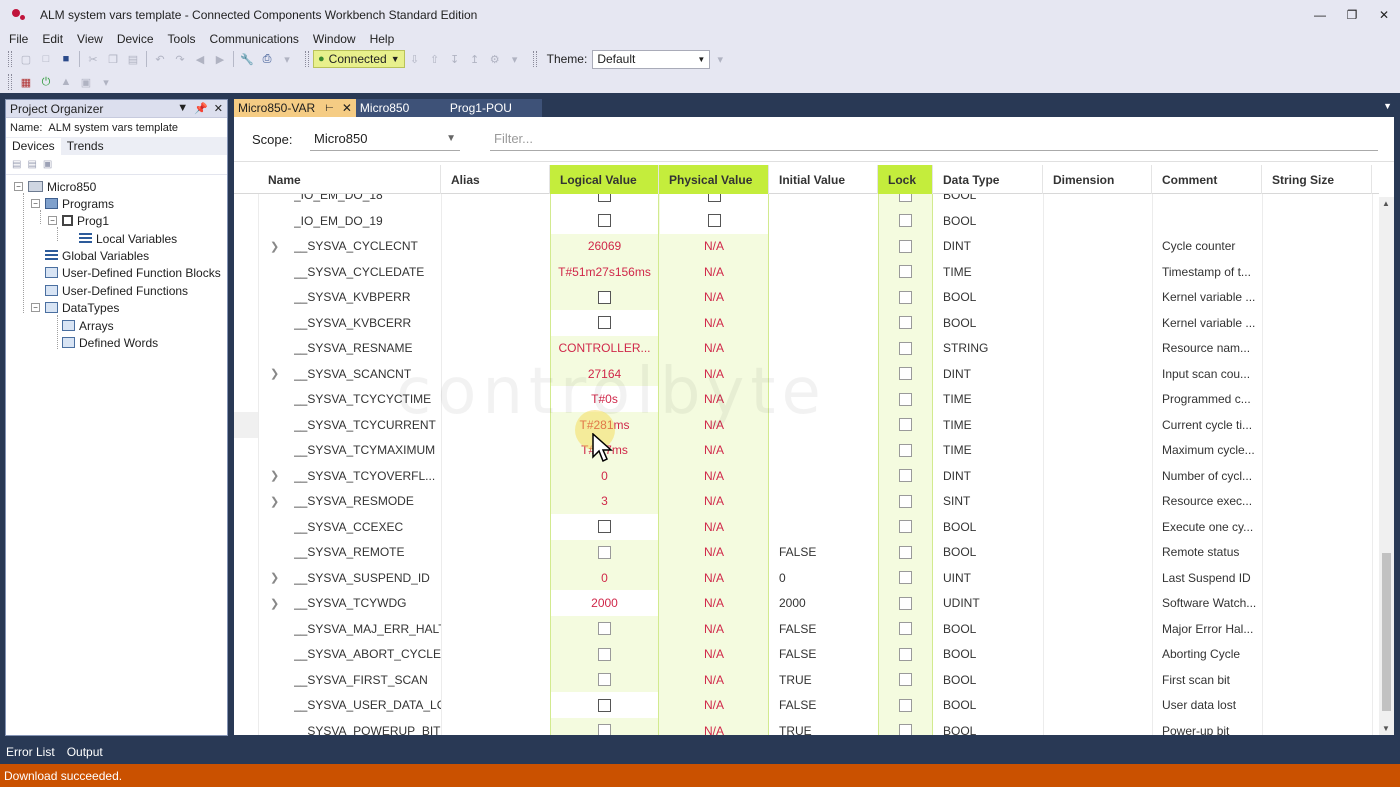  Describe the element at coordinates (475, 59) in the screenshot. I see `run-mode-icon: ↥` at that location.